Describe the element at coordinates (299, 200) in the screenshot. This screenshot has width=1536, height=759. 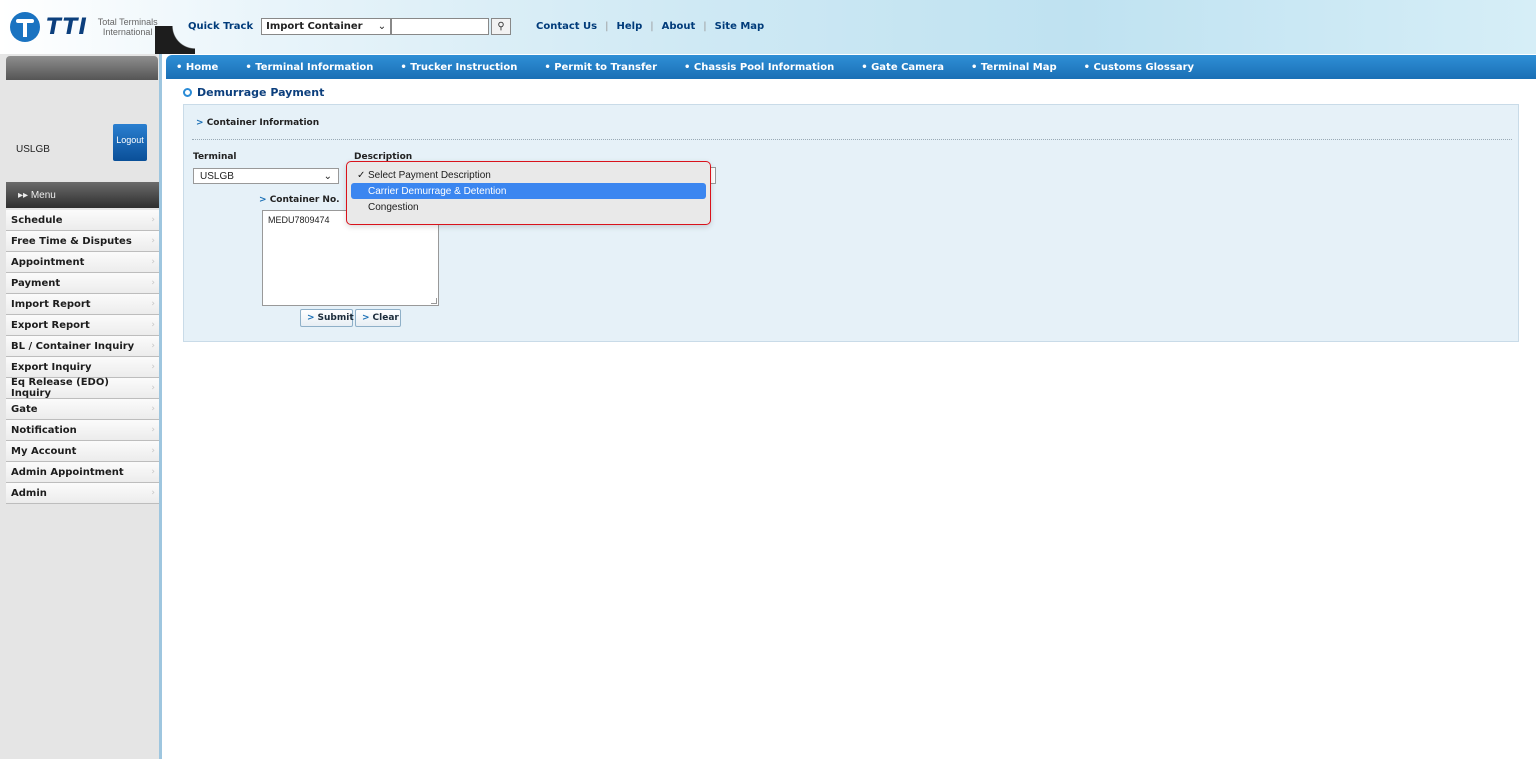
I see `container-number-label: > Container No.` at that location.